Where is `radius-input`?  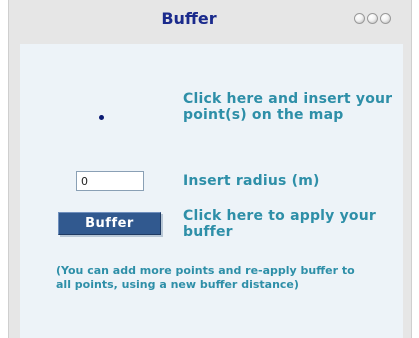 radius-input is located at coordinates (110, 181).